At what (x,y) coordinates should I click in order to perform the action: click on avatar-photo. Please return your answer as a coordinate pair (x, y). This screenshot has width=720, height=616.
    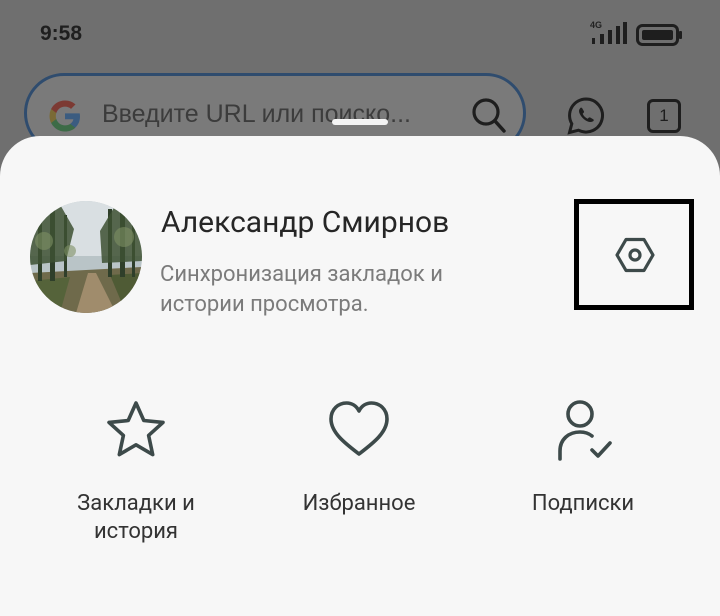
    Looking at the image, I should click on (86, 257).